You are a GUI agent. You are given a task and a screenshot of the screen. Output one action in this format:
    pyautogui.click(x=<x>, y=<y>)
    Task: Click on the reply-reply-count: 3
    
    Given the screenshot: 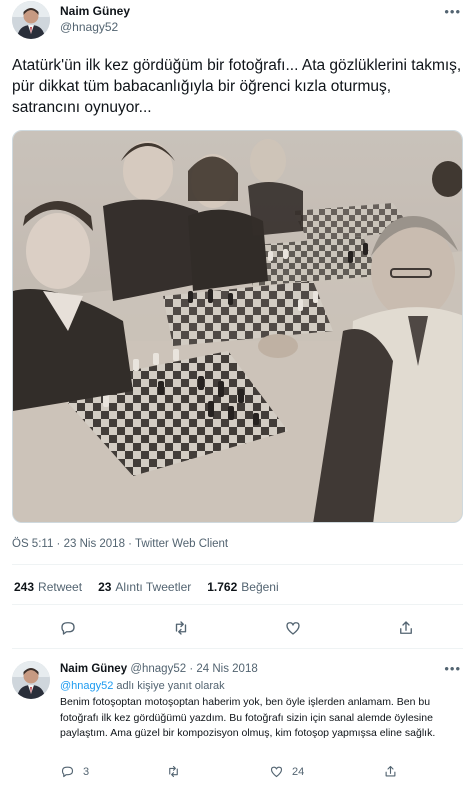 What is the action you would take?
    pyautogui.click(x=86, y=771)
    